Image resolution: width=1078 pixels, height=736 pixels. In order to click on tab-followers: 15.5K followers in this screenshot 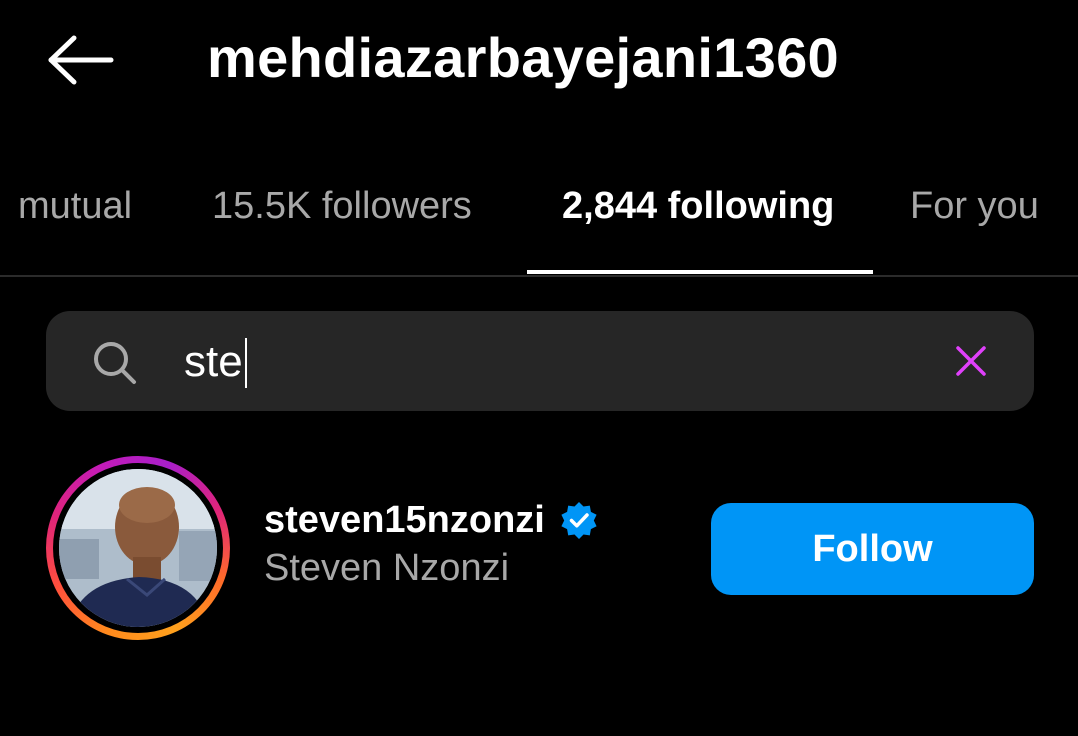, I will do `click(342, 206)`.